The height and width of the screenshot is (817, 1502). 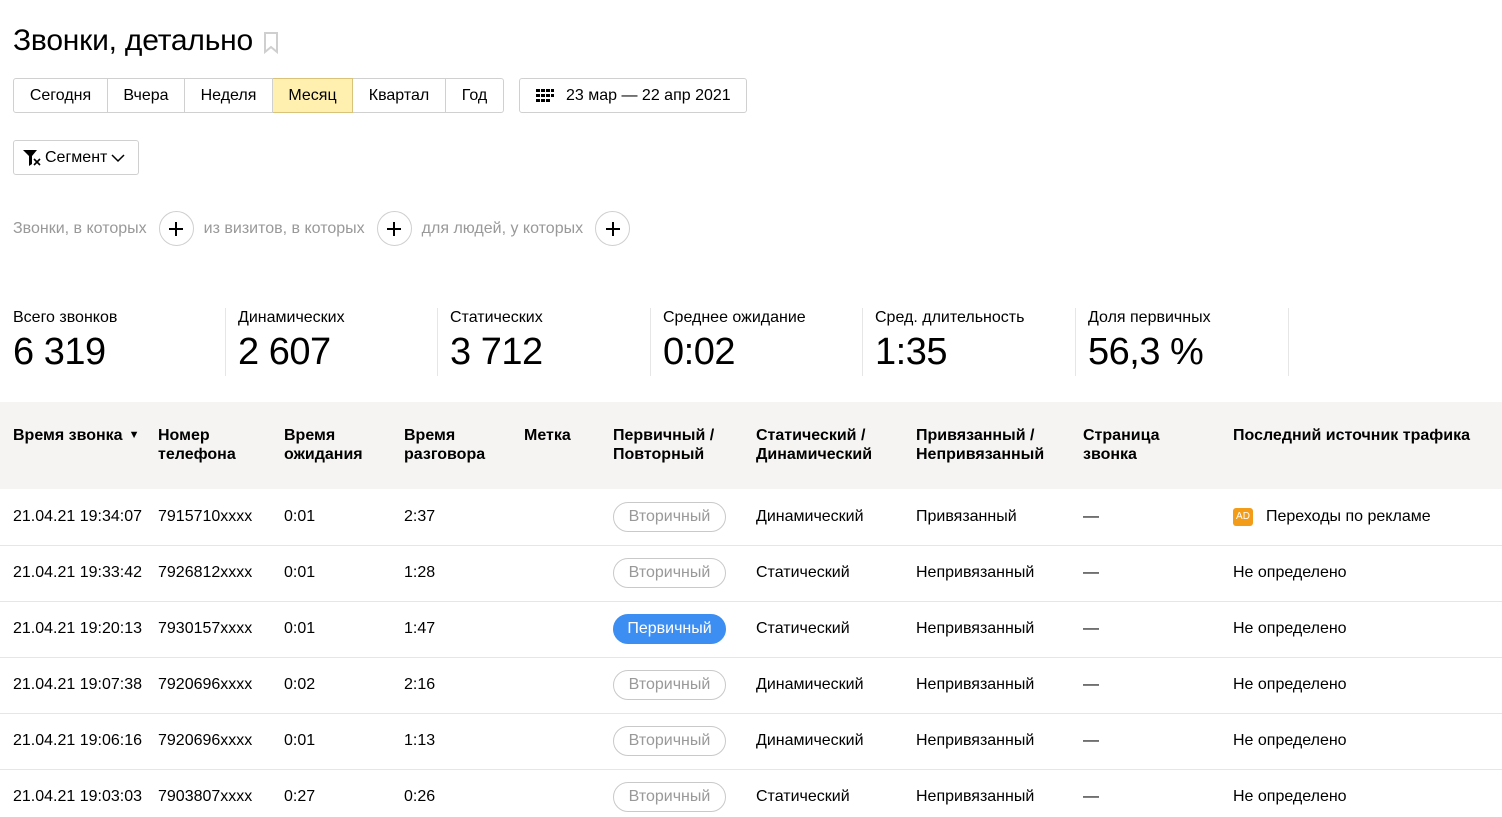 I want to click on cell-wait: 0:02, so click(x=300, y=684).